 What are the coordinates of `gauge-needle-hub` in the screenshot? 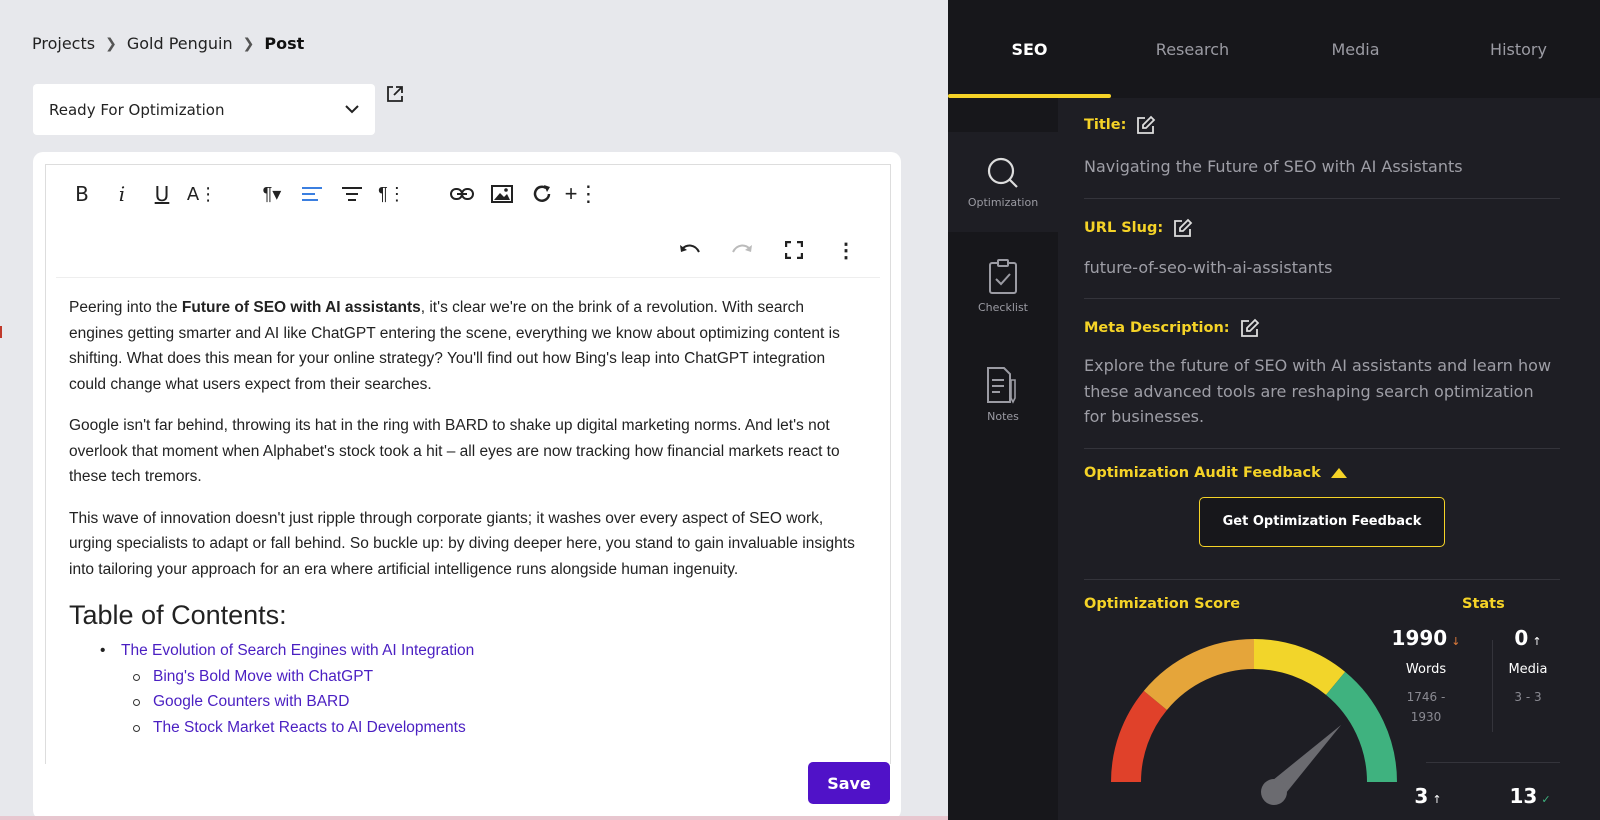 It's located at (1274, 792).